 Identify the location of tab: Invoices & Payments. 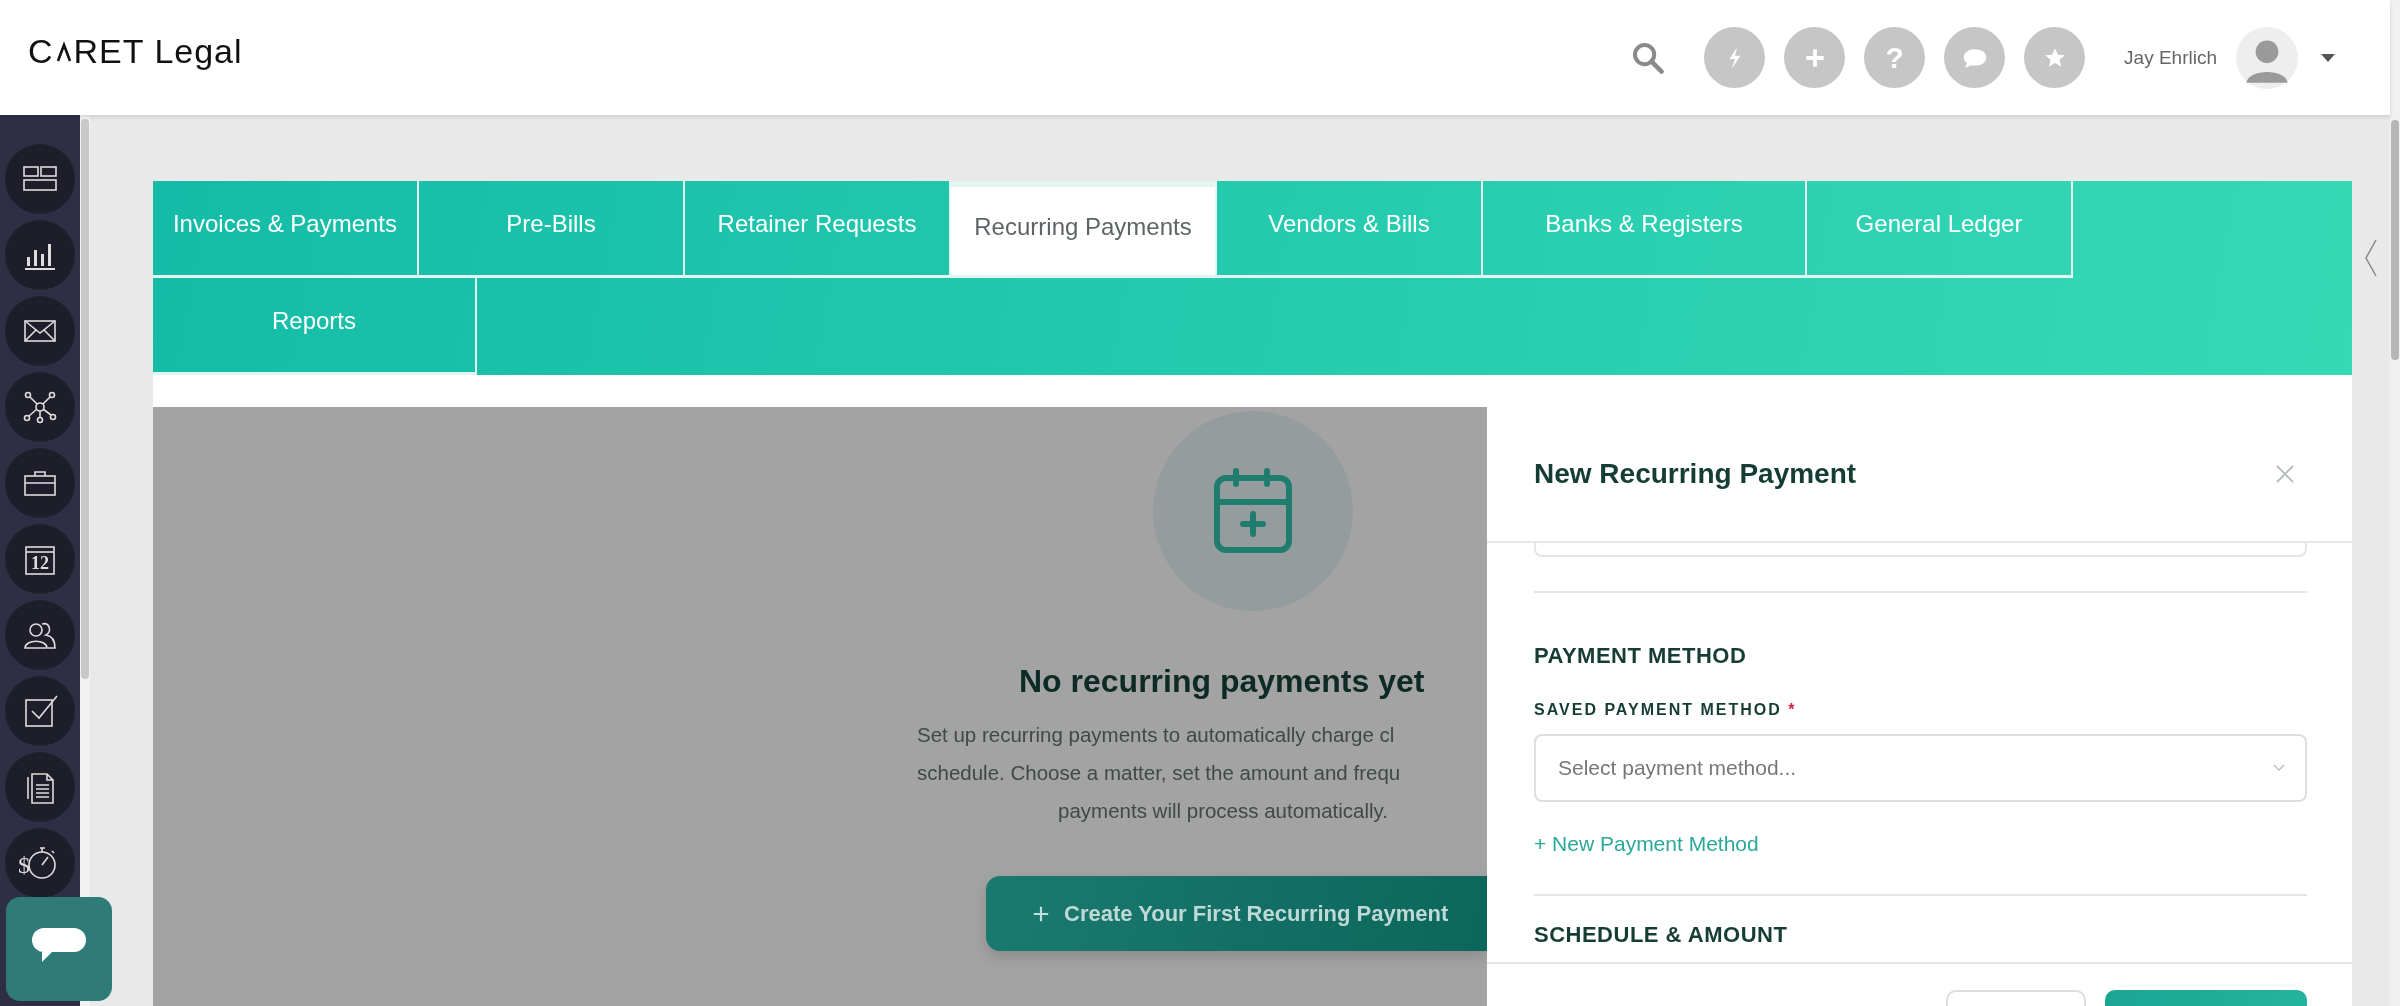
(286, 229).